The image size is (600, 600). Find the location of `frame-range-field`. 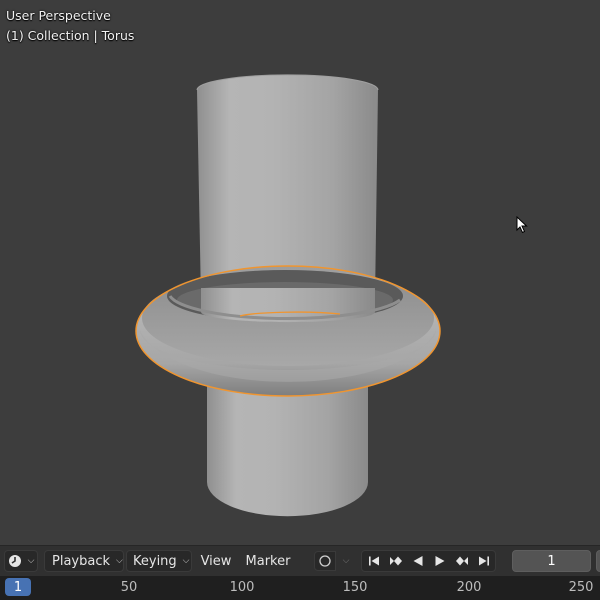

frame-range-field is located at coordinates (598, 561).